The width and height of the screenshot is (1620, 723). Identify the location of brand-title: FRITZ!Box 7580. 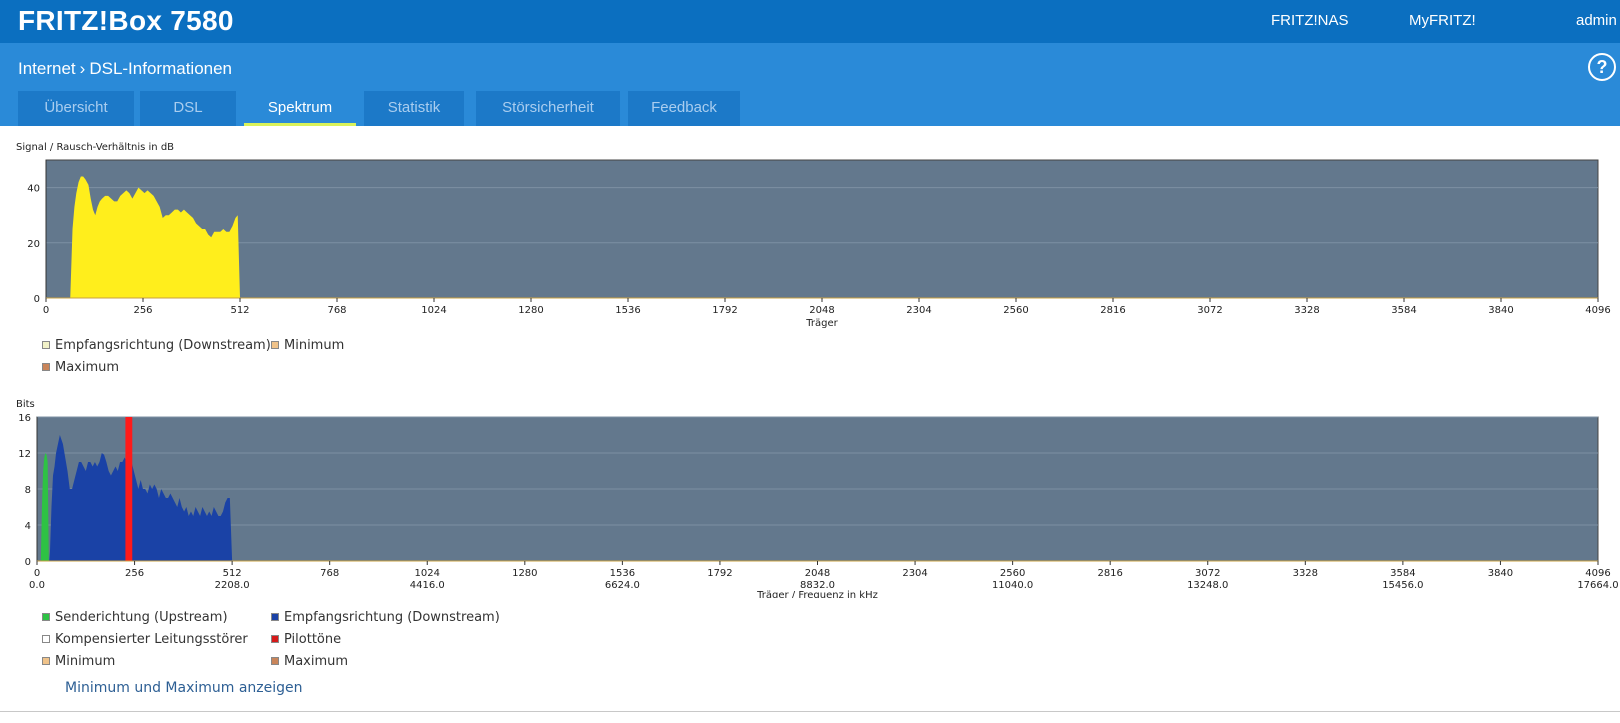
(126, 20).